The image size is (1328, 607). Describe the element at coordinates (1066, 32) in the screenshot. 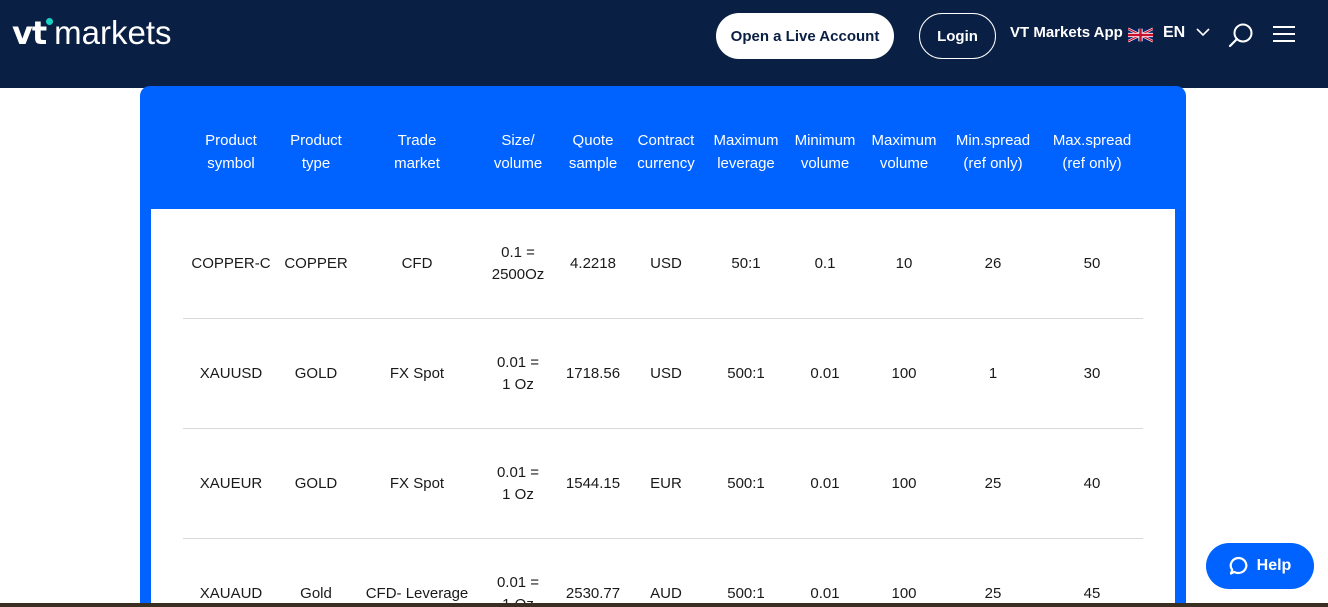

I see `vt-markets-app-link: VT Markets App` at that location.